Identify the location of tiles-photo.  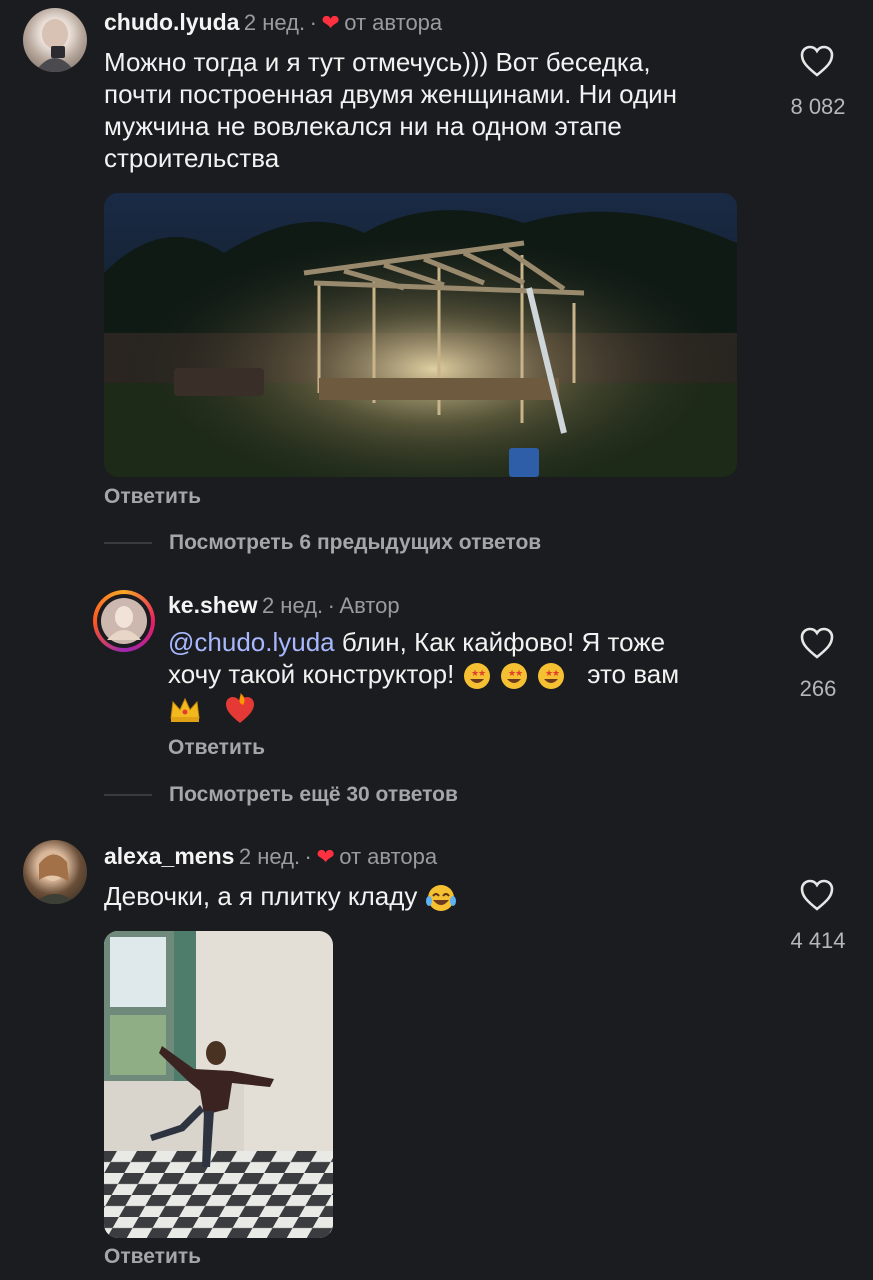
(218, 1084).